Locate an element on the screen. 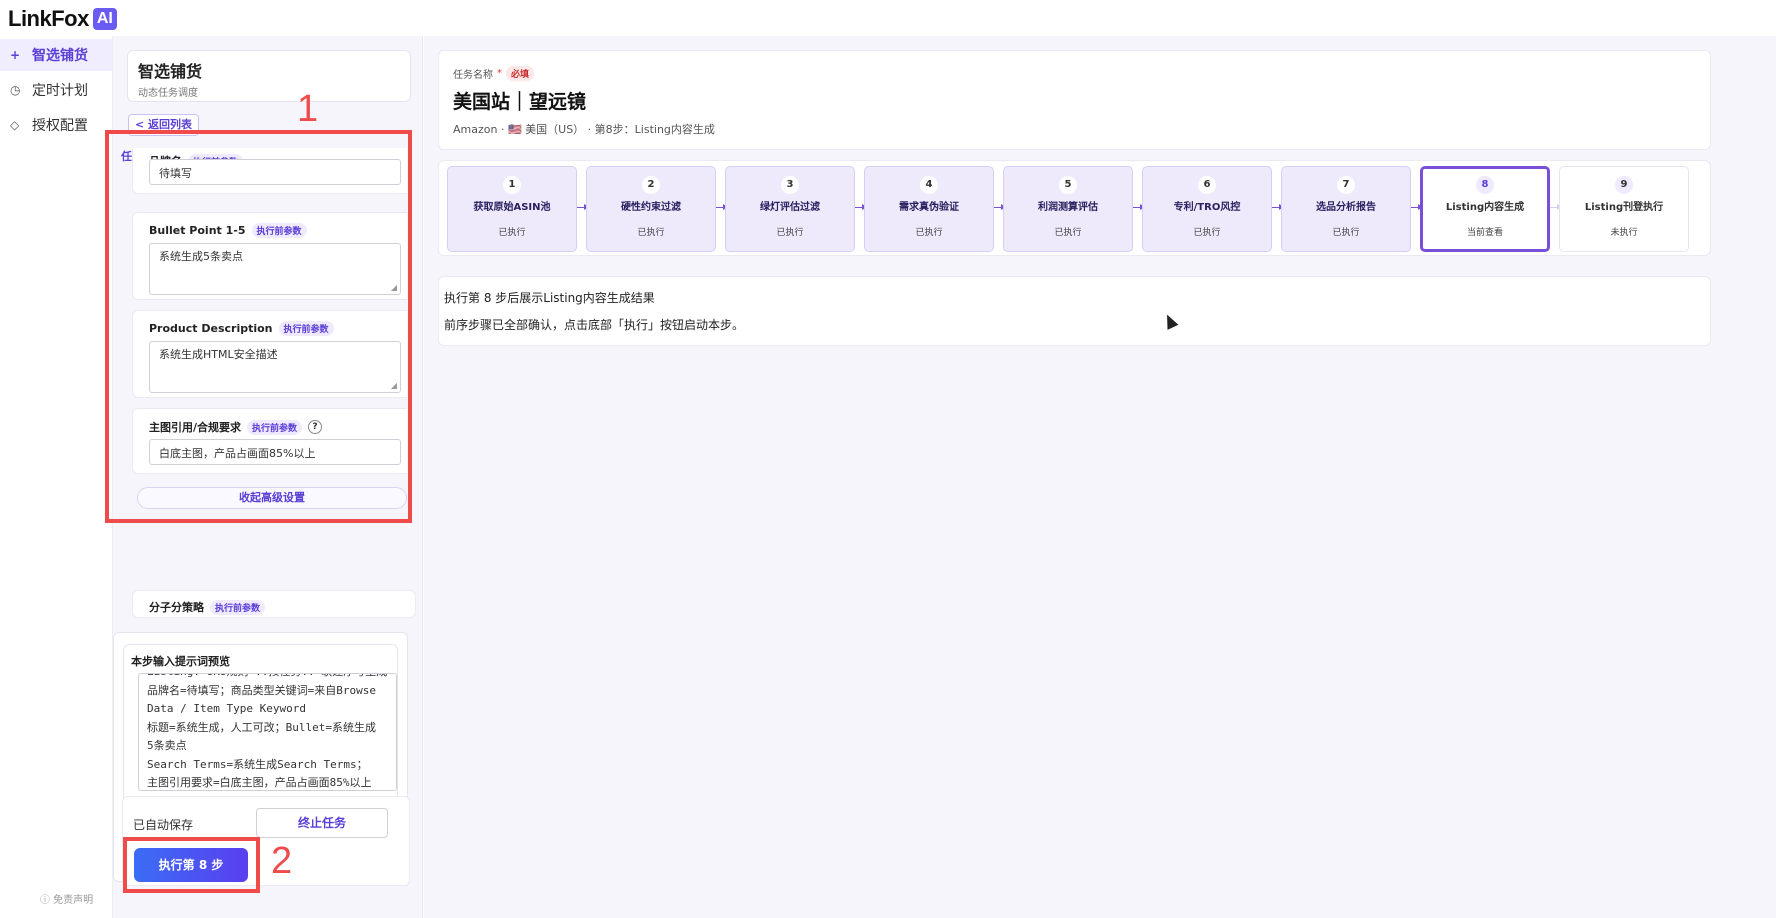 This screenshot has height=918, width=1776. preview-line: Listing: UKU规则 ..按任务.. 联建序号生成 is located at coordinates (267, 678).